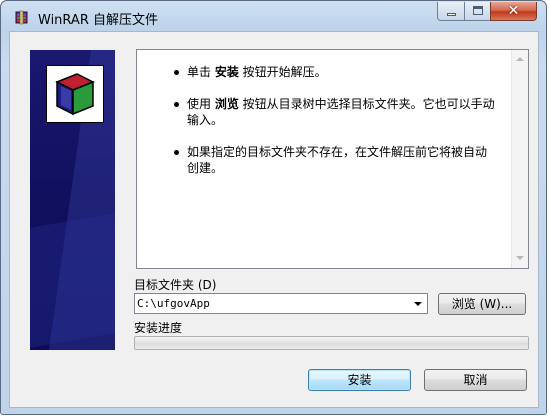 This screenshot has width=549, height=417. Describe the element at coordinates (72, 279) in the screenshot. I see `banner-decoration` at that location.